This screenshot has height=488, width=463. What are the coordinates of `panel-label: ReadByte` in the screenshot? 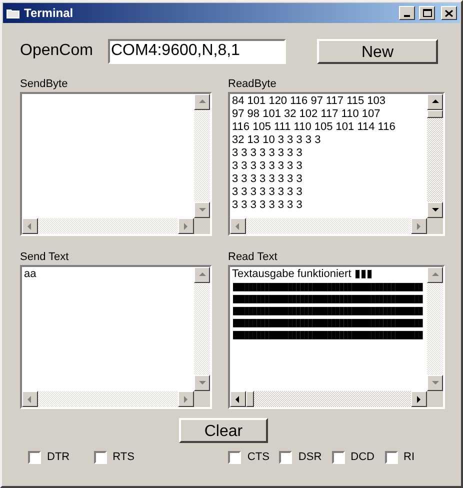 It's located at (253, 84).